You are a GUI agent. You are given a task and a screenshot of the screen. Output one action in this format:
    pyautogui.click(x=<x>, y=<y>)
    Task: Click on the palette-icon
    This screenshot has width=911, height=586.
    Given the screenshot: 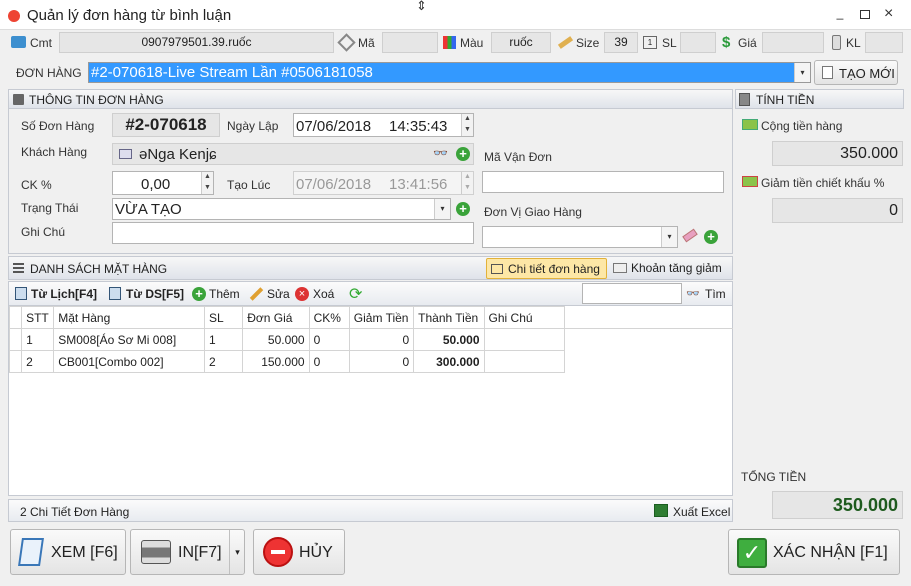 What is the action you would take?
    pyautogui.click(x=449, y=42)
    